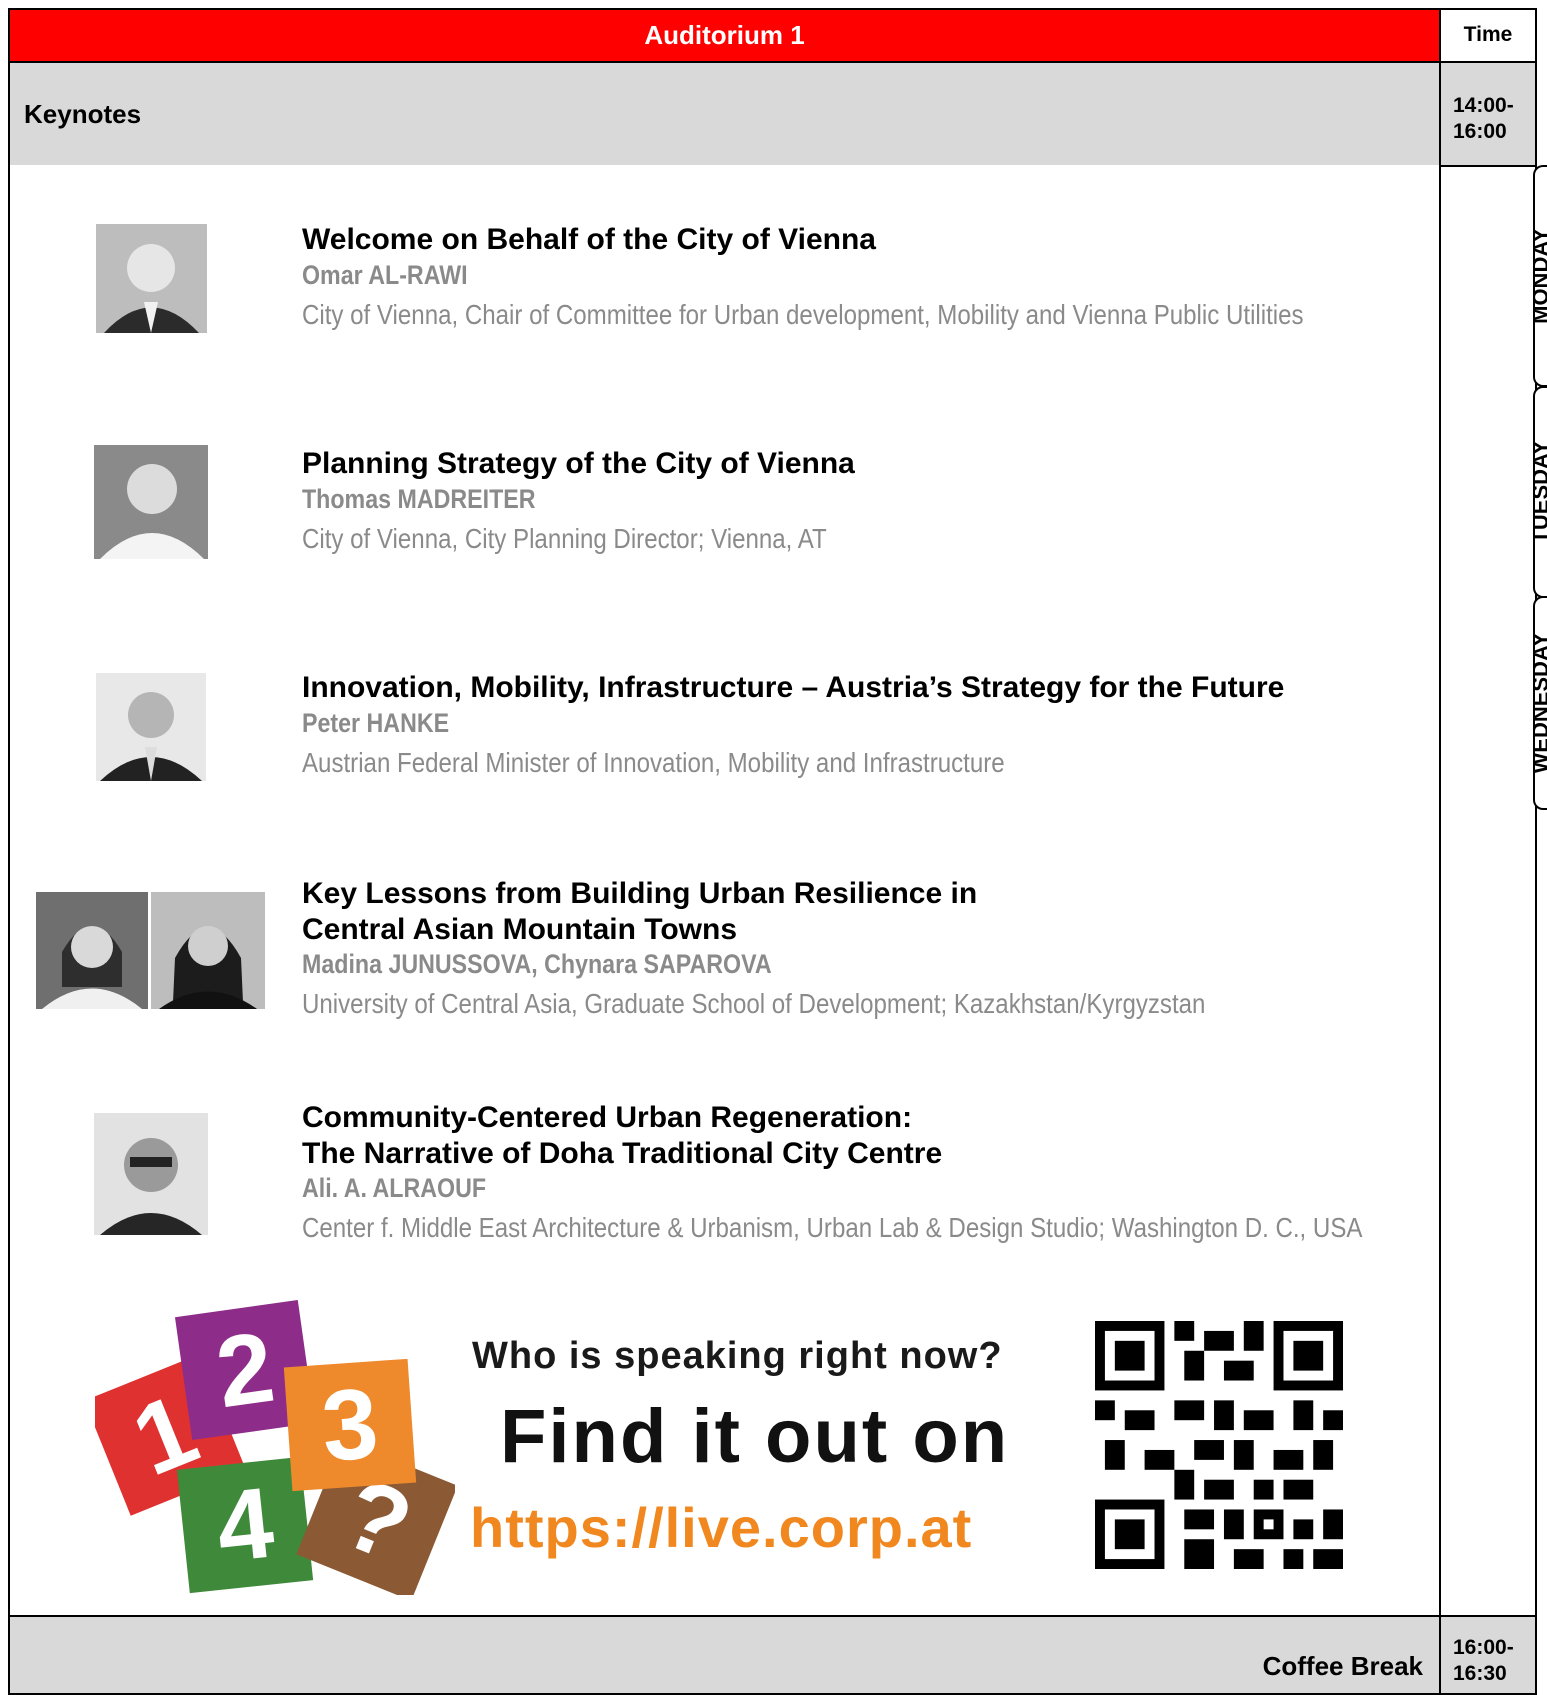  I want to click on talk-title: Welcome on Behalf of the City of Vienna, so click(589, 240).